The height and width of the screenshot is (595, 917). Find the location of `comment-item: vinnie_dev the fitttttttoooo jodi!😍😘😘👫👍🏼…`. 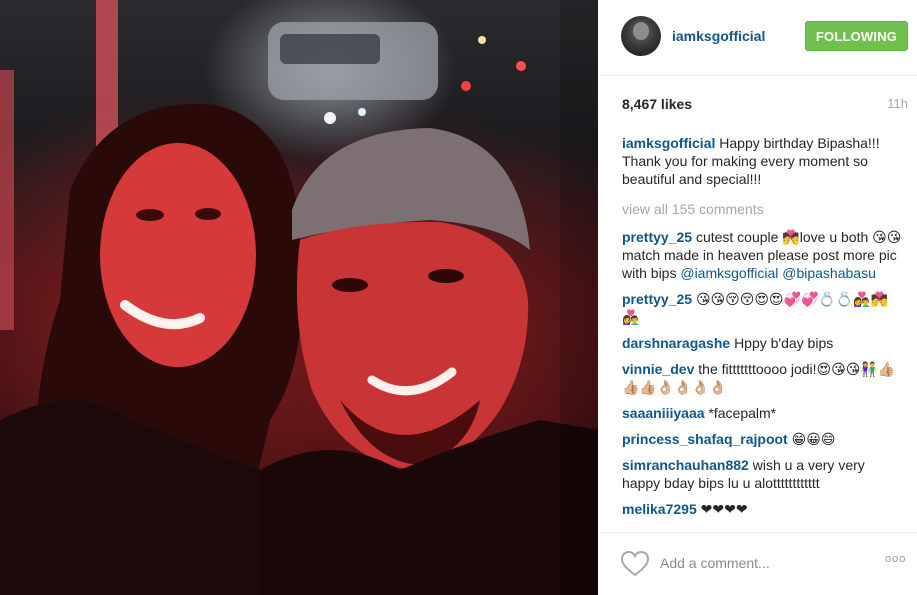

comment-item: vinnie_dev the fitttttttoooo jodi!😍😘😘👫👍🏼… is located at coordinates (763, 378).